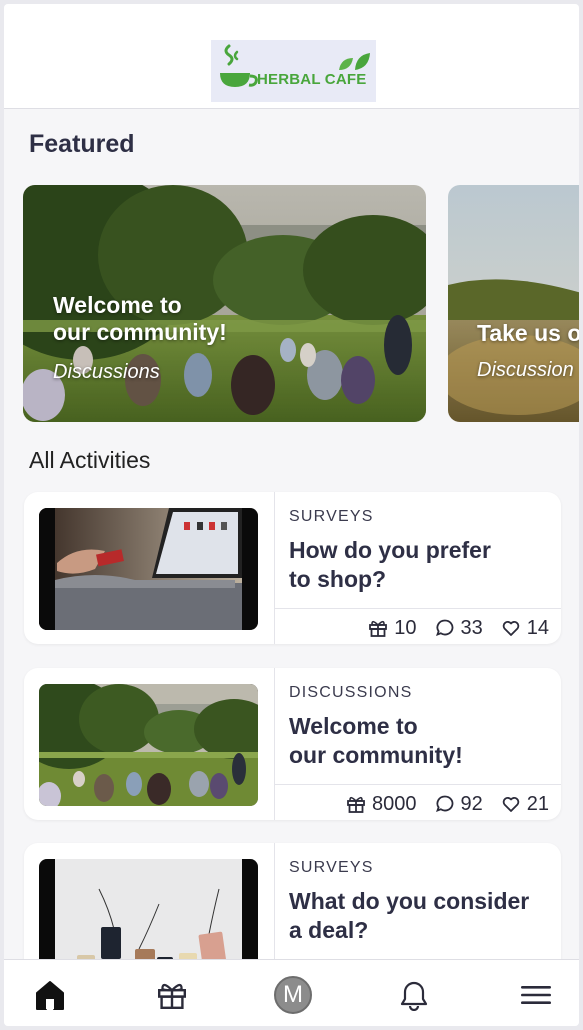 The width and height of the screenshot is (583, 1030). I want to click on comment-count: 92, so click(471, 803).